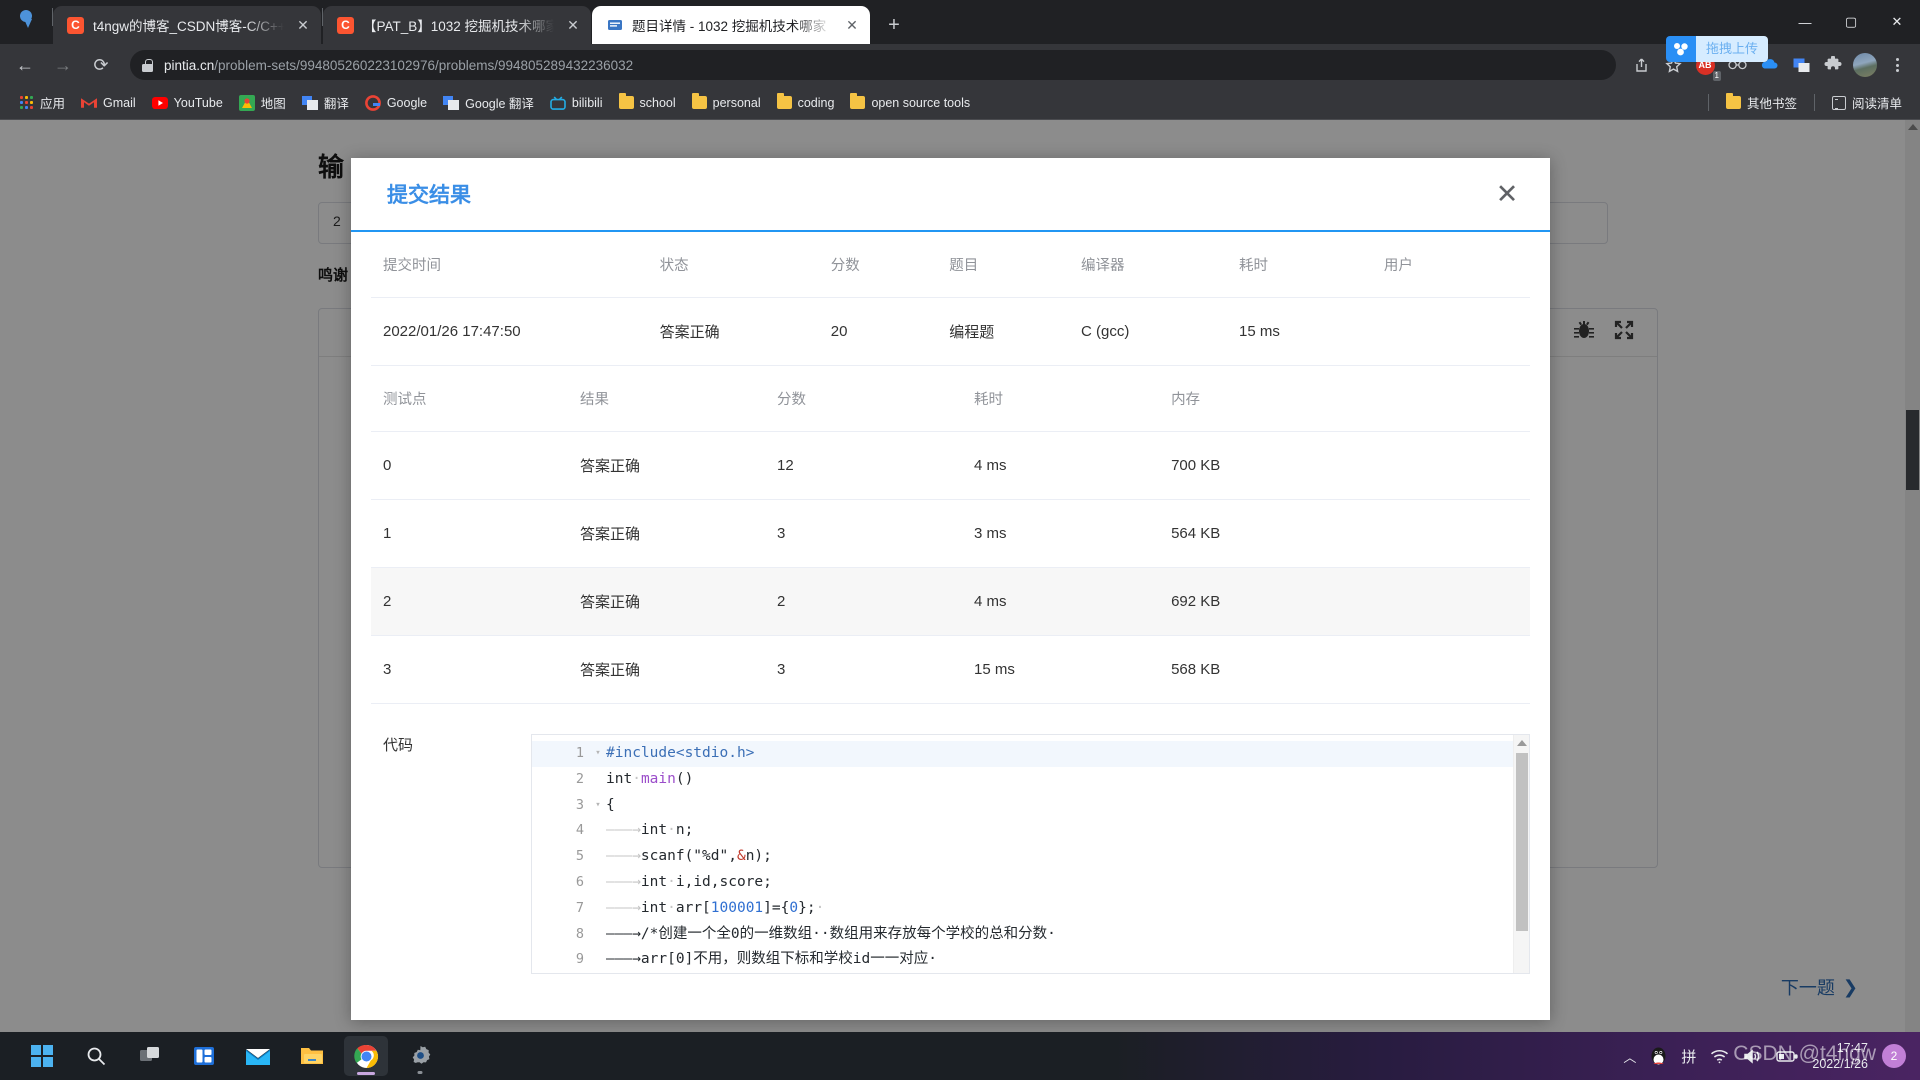  Describe the element at coordinates (1450, 331) in the screenshot. I see `cell-user` at that location.